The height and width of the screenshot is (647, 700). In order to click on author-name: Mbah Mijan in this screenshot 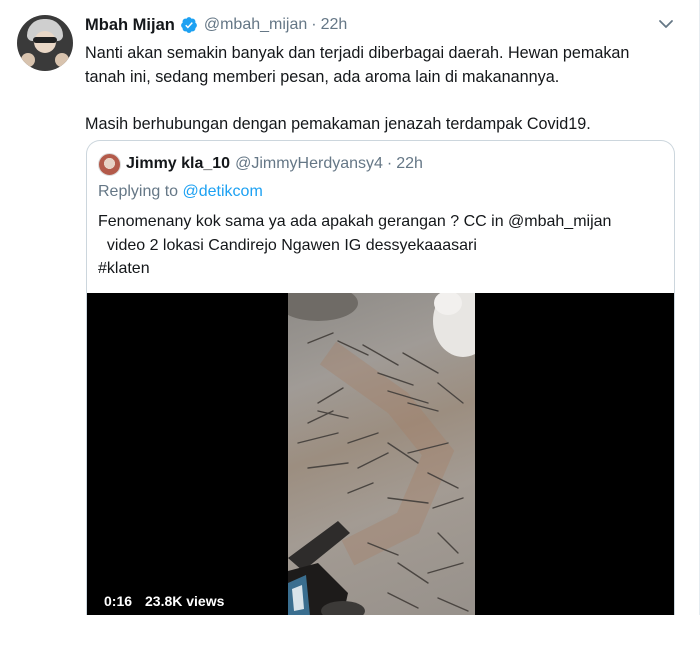, I will do `click(130, 25)`.